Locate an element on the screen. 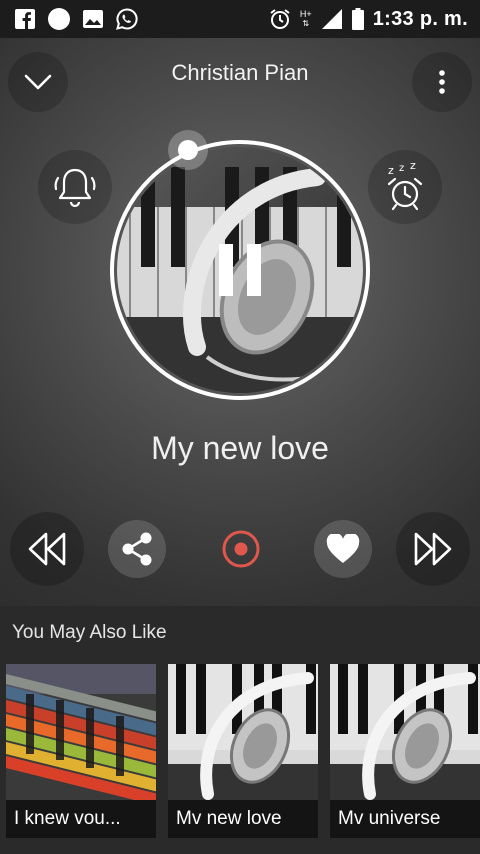 This screenshot has width=480, height=854. record-icon is located at coordinates (241, 549).